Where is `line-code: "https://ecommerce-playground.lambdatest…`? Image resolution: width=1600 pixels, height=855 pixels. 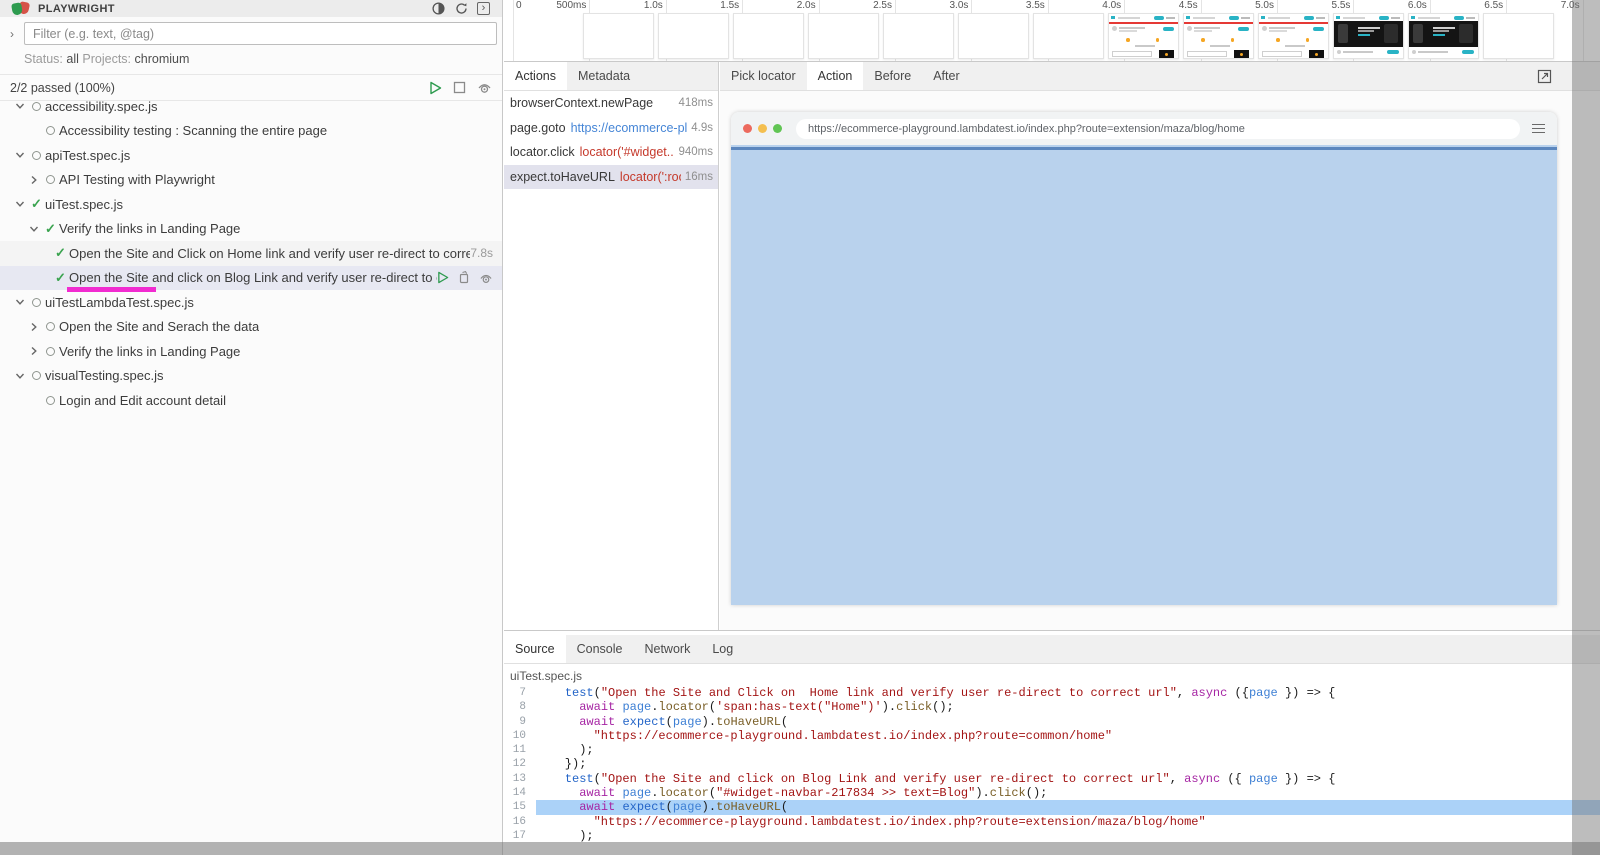
line-code: "https://ecommerce-playground.lambdatest… is located at coordinates (899, 821).